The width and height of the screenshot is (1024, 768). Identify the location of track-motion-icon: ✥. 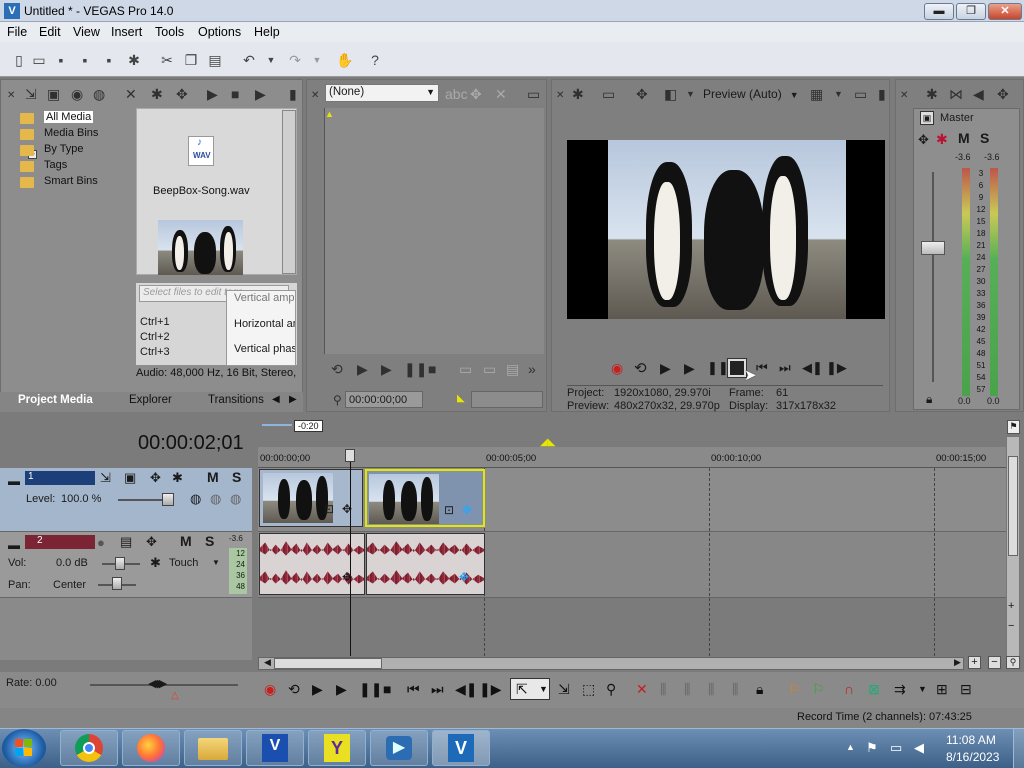
(151, 542).